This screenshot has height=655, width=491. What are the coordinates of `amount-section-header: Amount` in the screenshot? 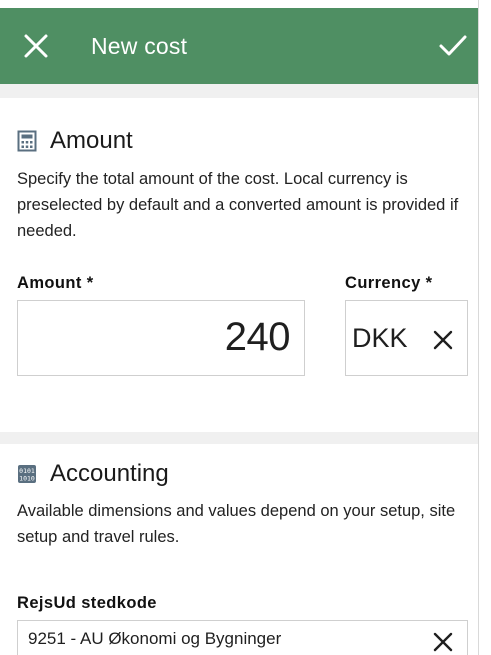 It's located at (75, 141).